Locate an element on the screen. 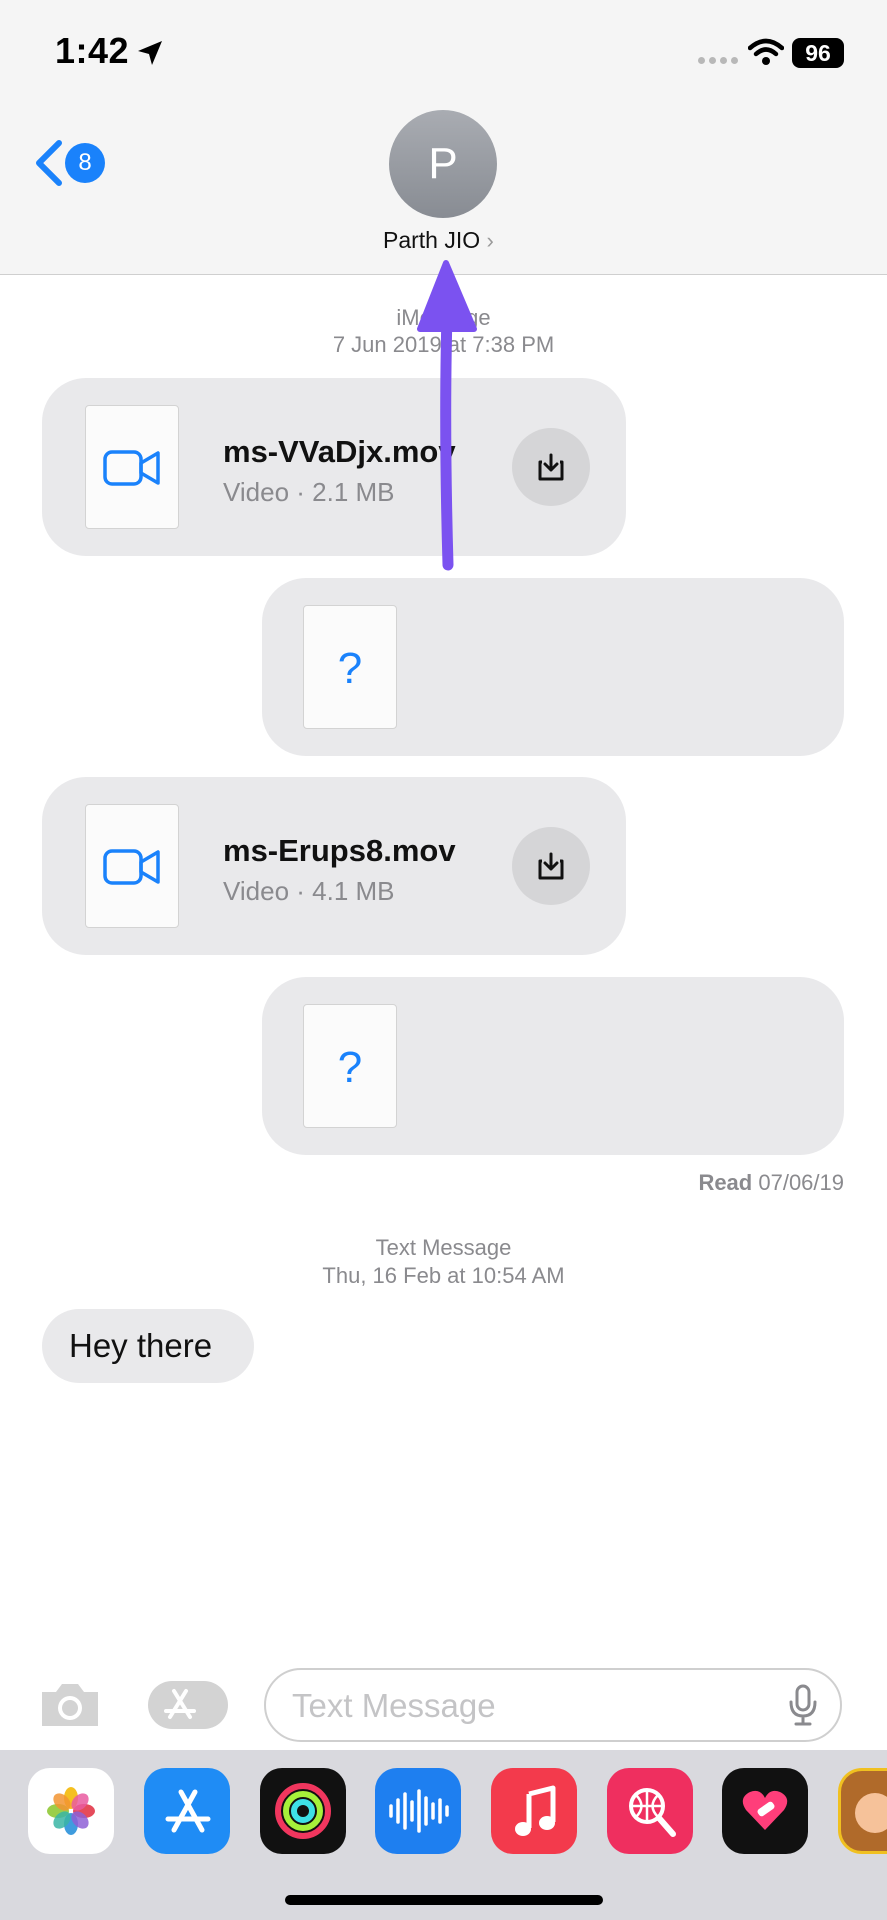 The width and height of the screenshot is (887, 1920). incoming-file-bubble: ms-VVaDjx.mov Video · 2.1 MB is located at coordinates (334, 467).